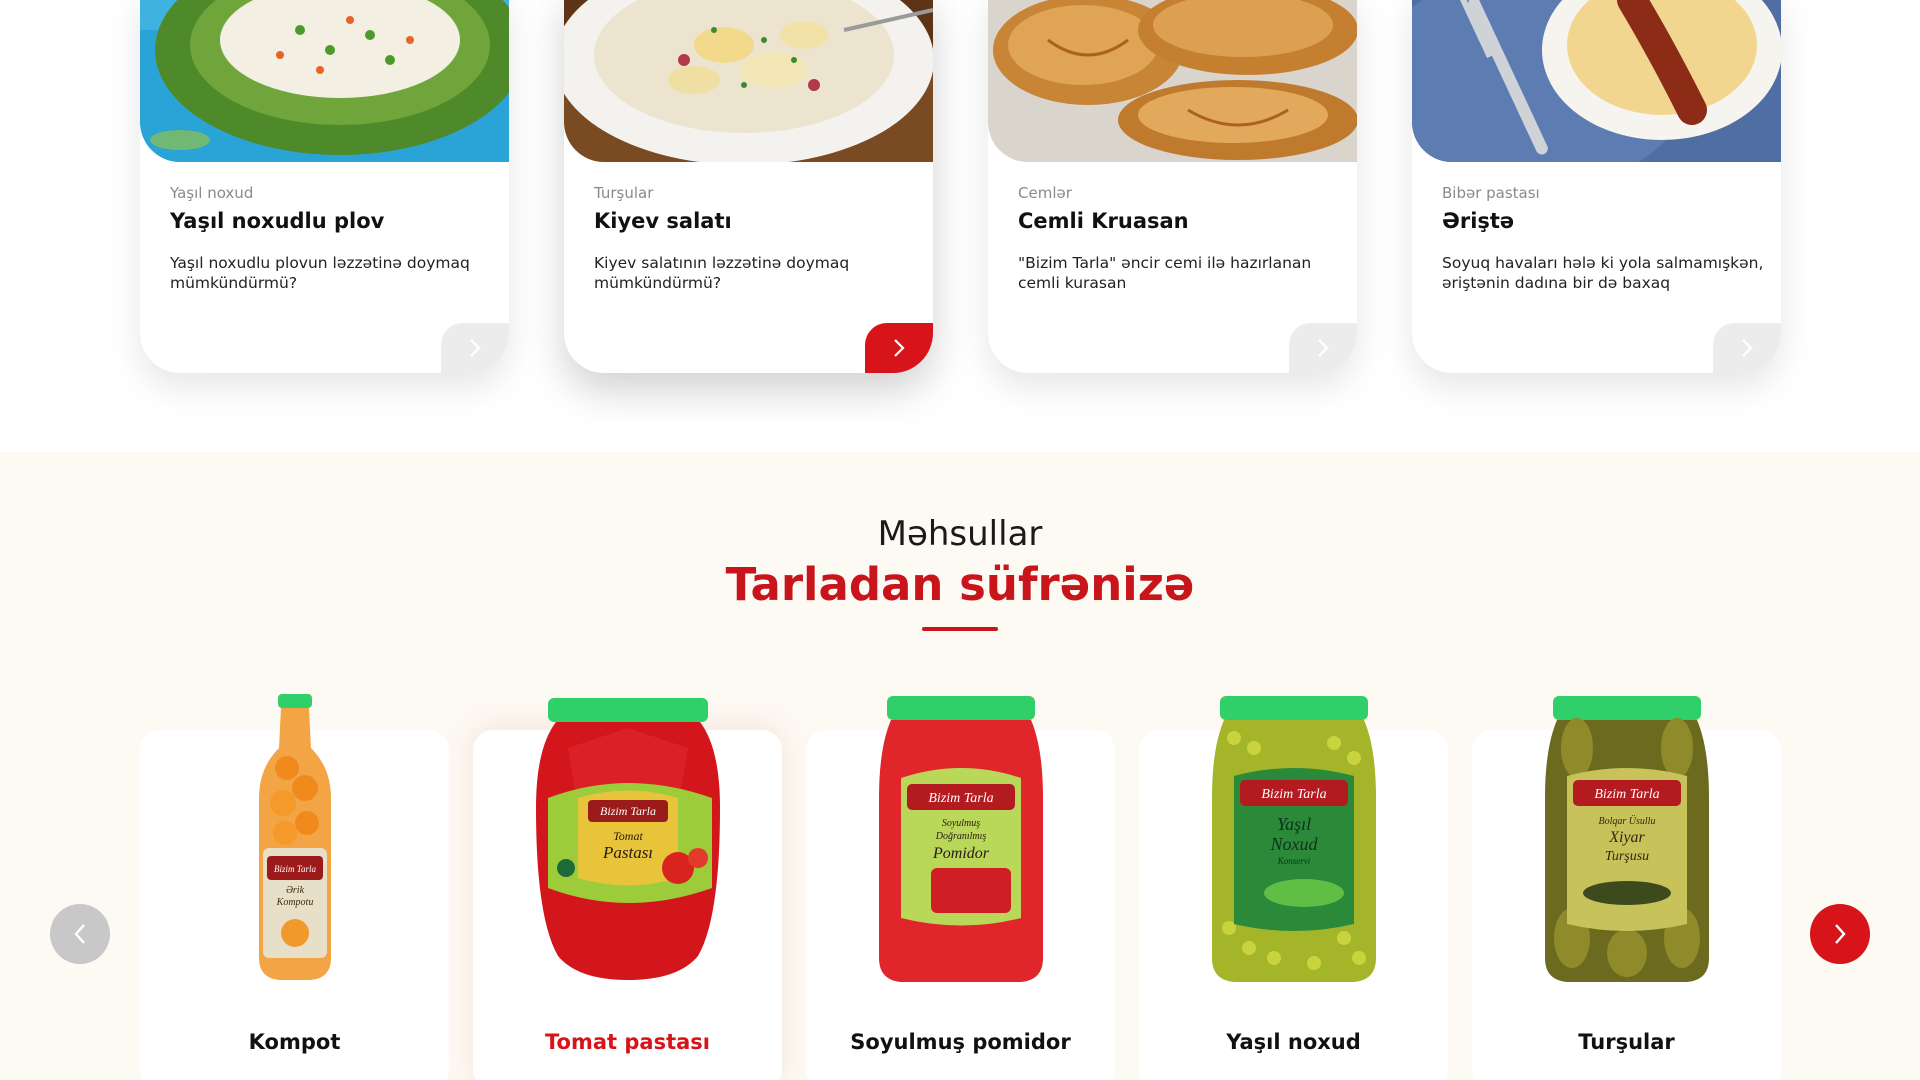 The width and height of the screenshot is (1920, 1080). What do you see at coordinates (324, 81) in the screenshot?
I see `recipe-image-pilaf` at bounding box center [324, 81].